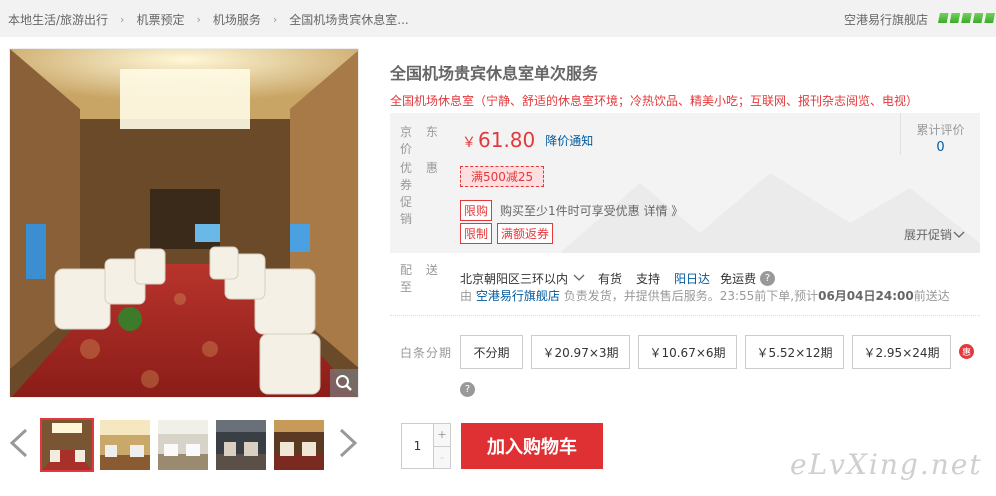  Describe the element at coordinates (738, 278) in the screenshot. I see `free-shipping-label: 免运费` at that location.